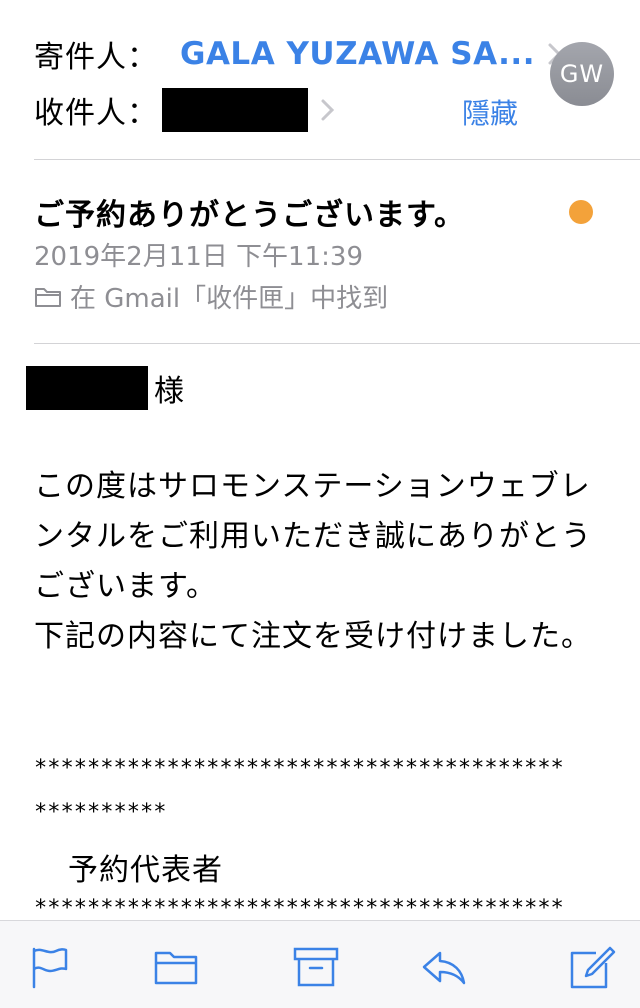  I want to click on reply-icon, so click(444, 968).